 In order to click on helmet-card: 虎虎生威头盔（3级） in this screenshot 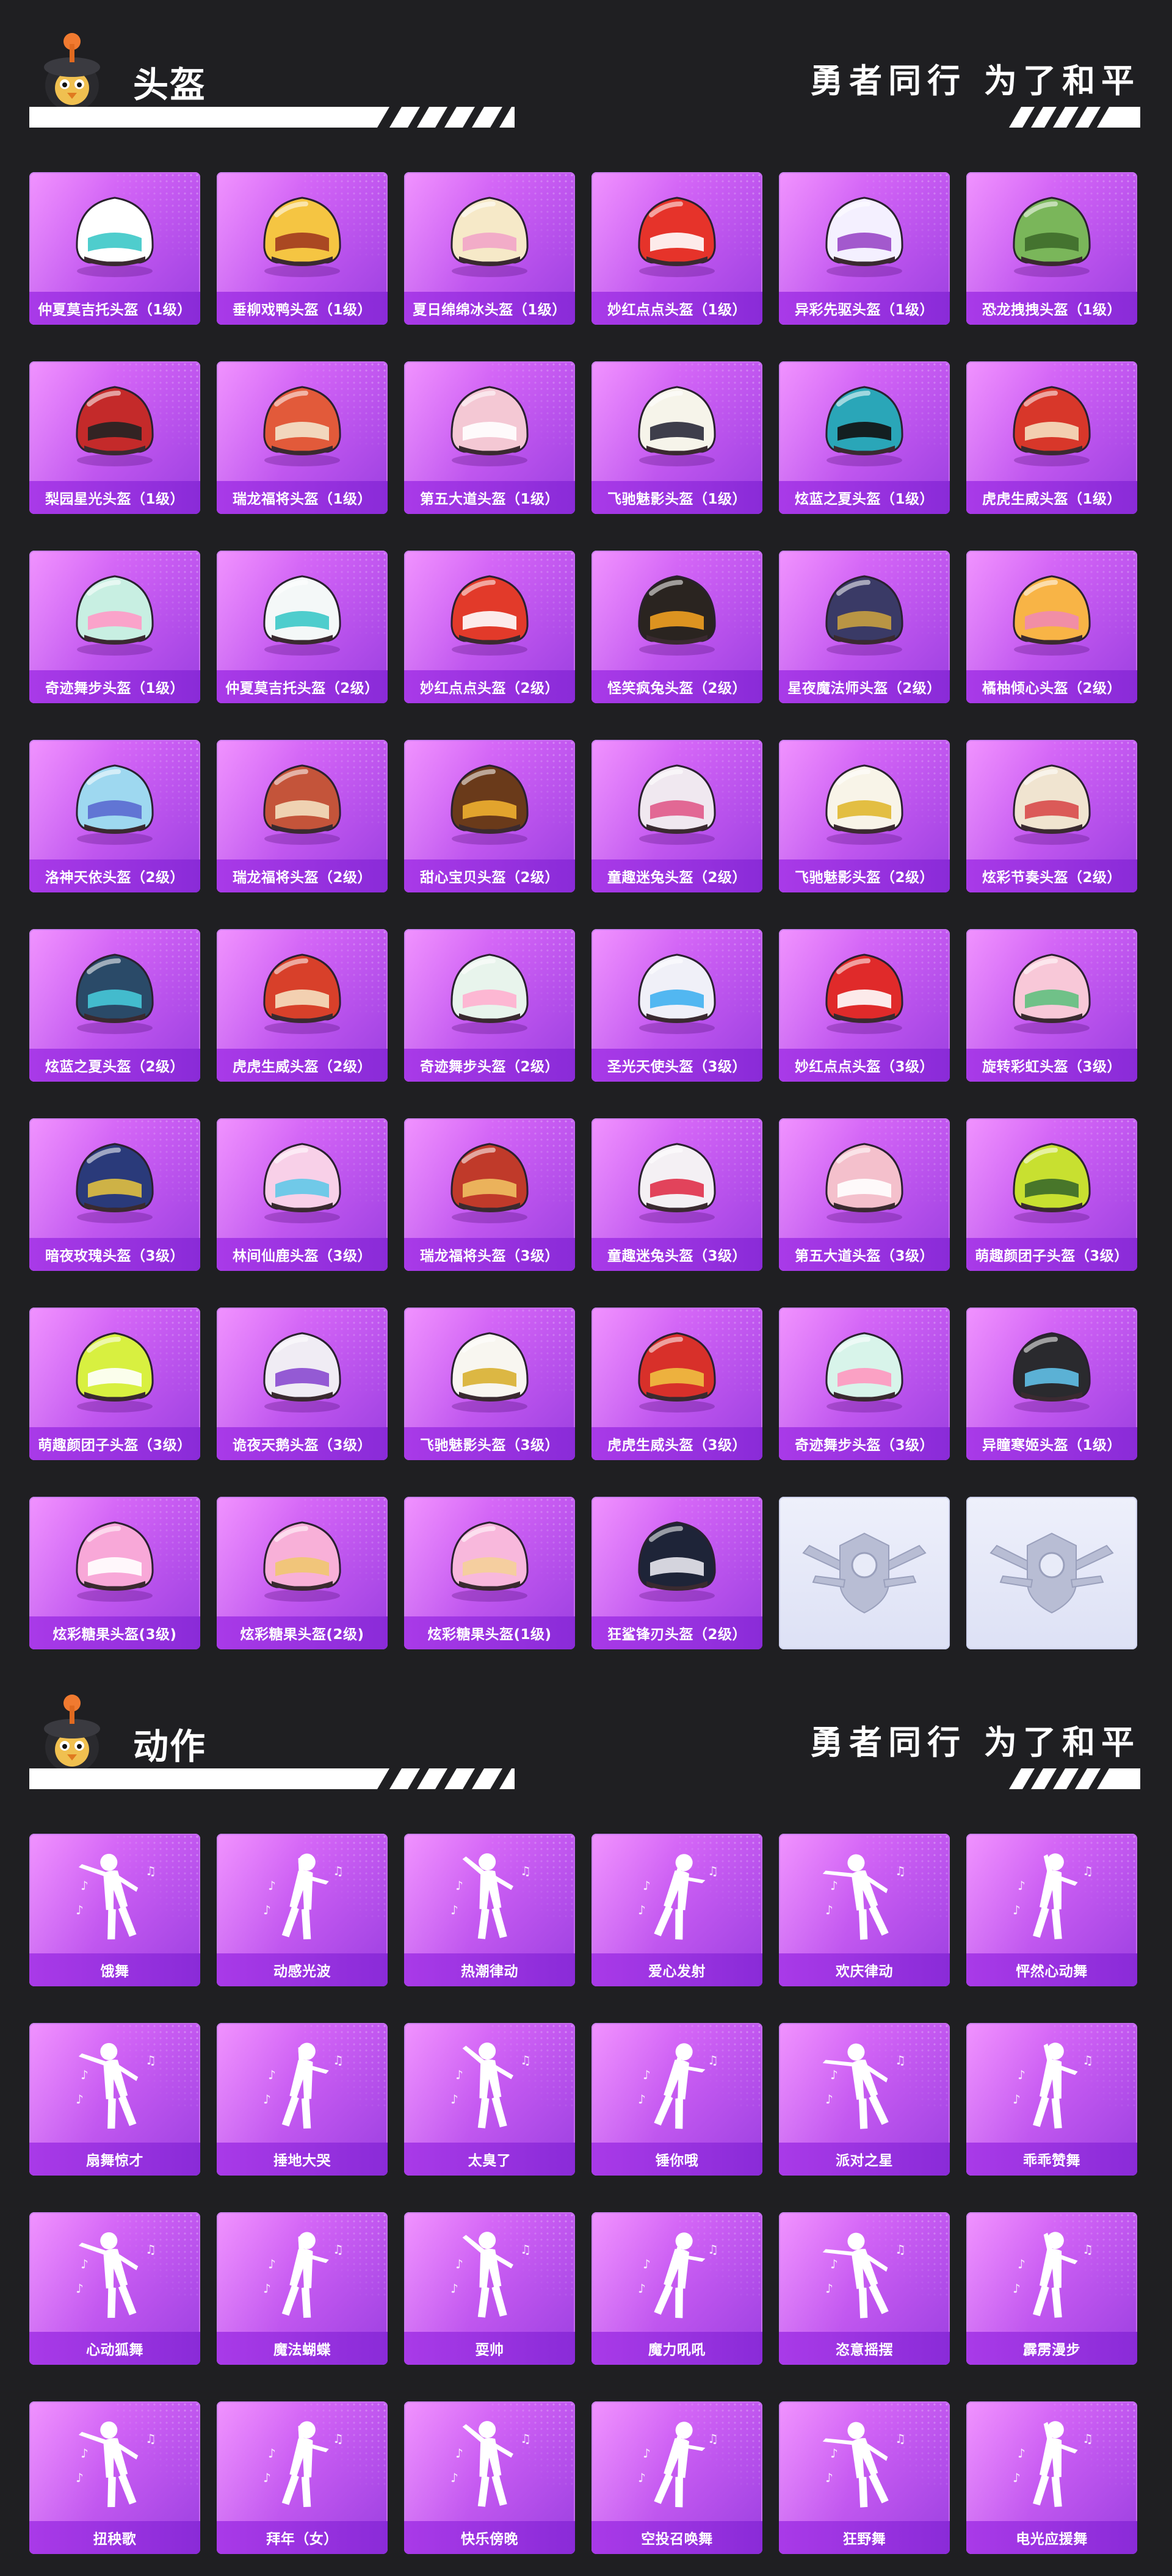, I will do `click(676, 1384)`.